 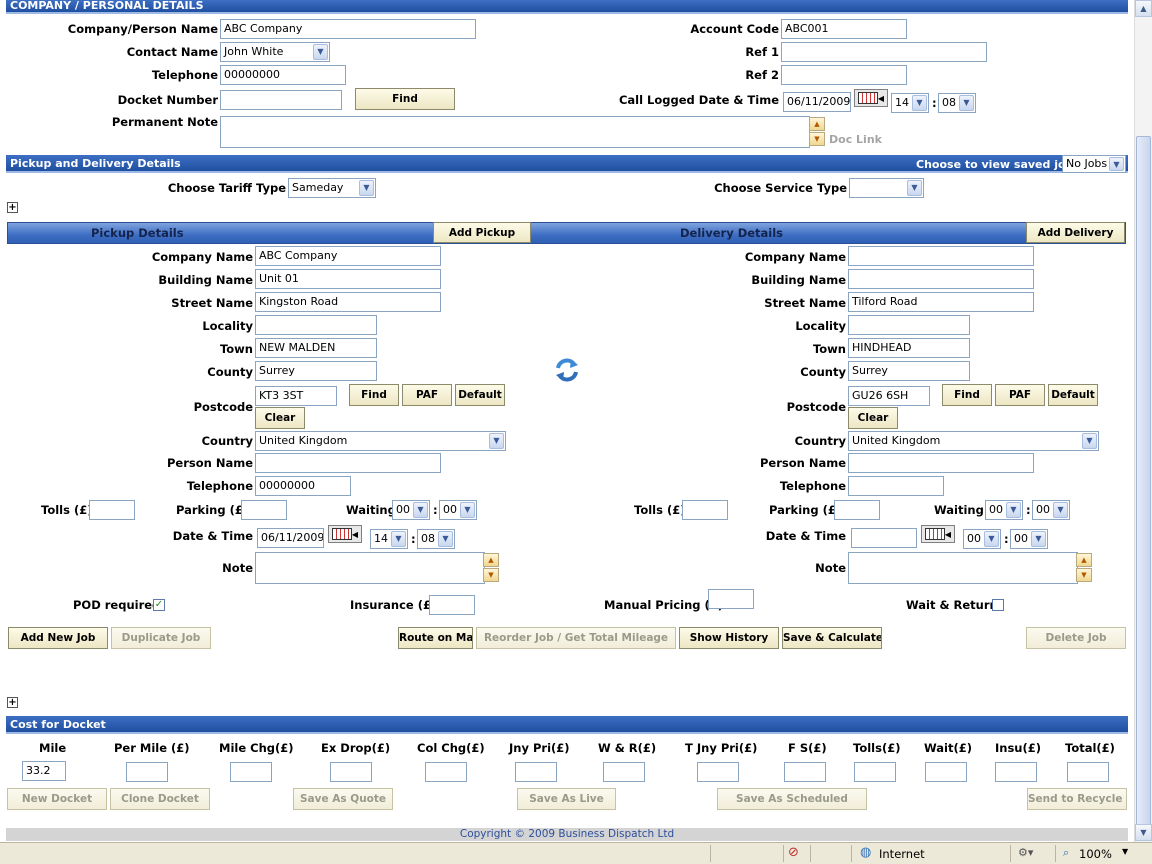 I want to click on delivery-postcode-input: GU26 6SH, so click(x=889, y=396).